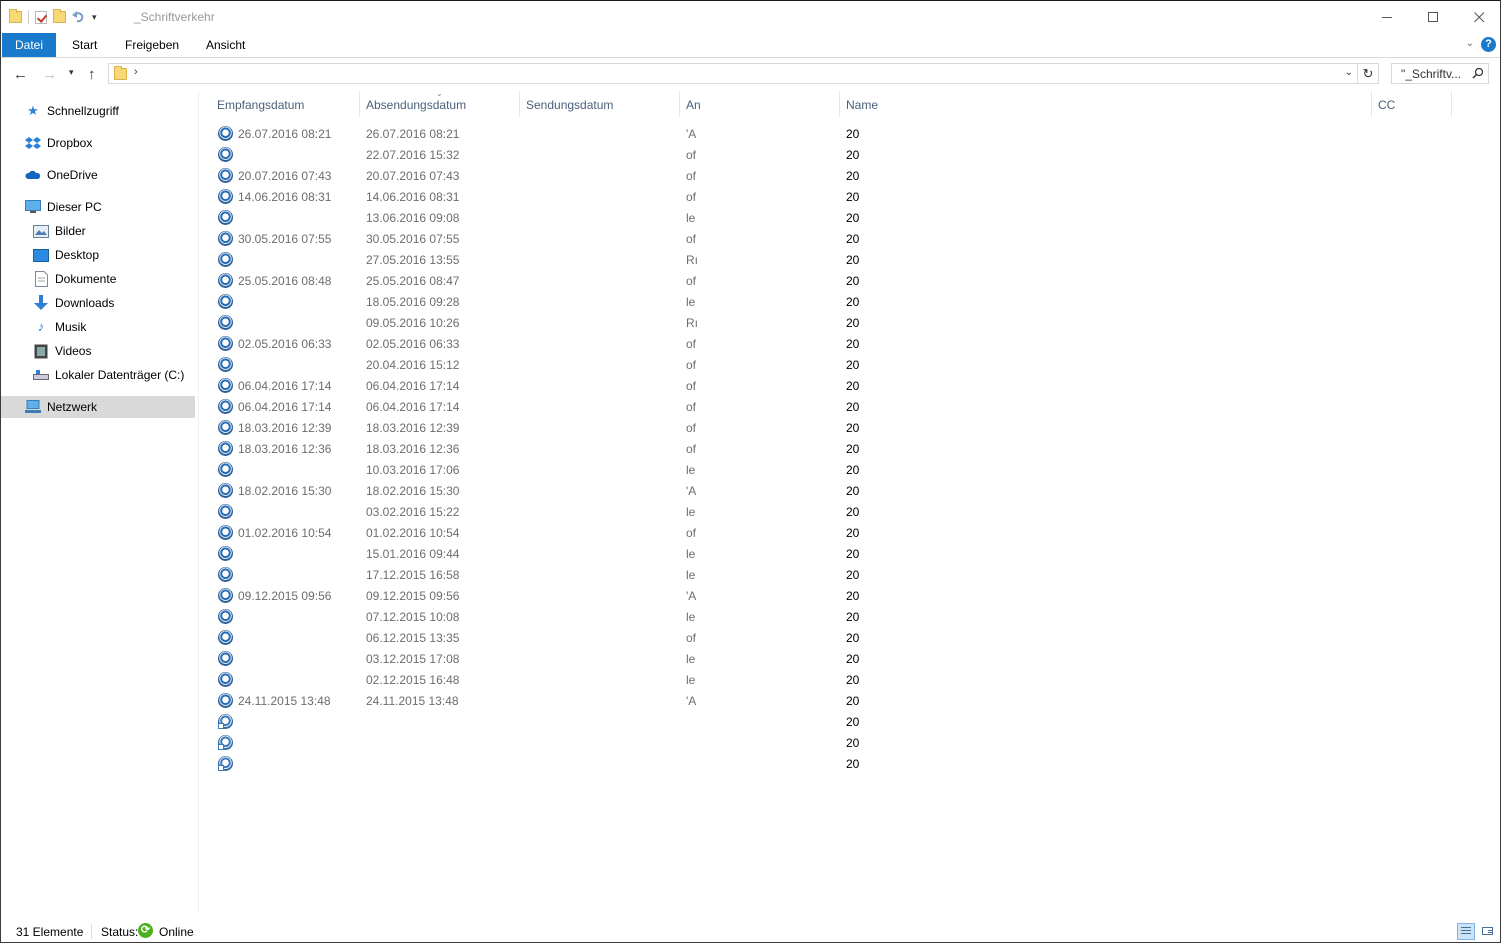 The height and width of the screenshot is (943, 1501). I want to click on column-header-name: Name, so click(862, 105).